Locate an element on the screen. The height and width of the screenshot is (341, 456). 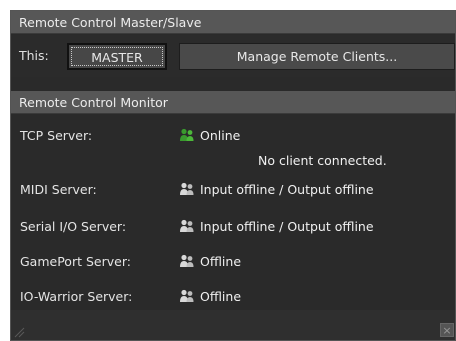
panel-footer: × is located at coordinates (233, 325).